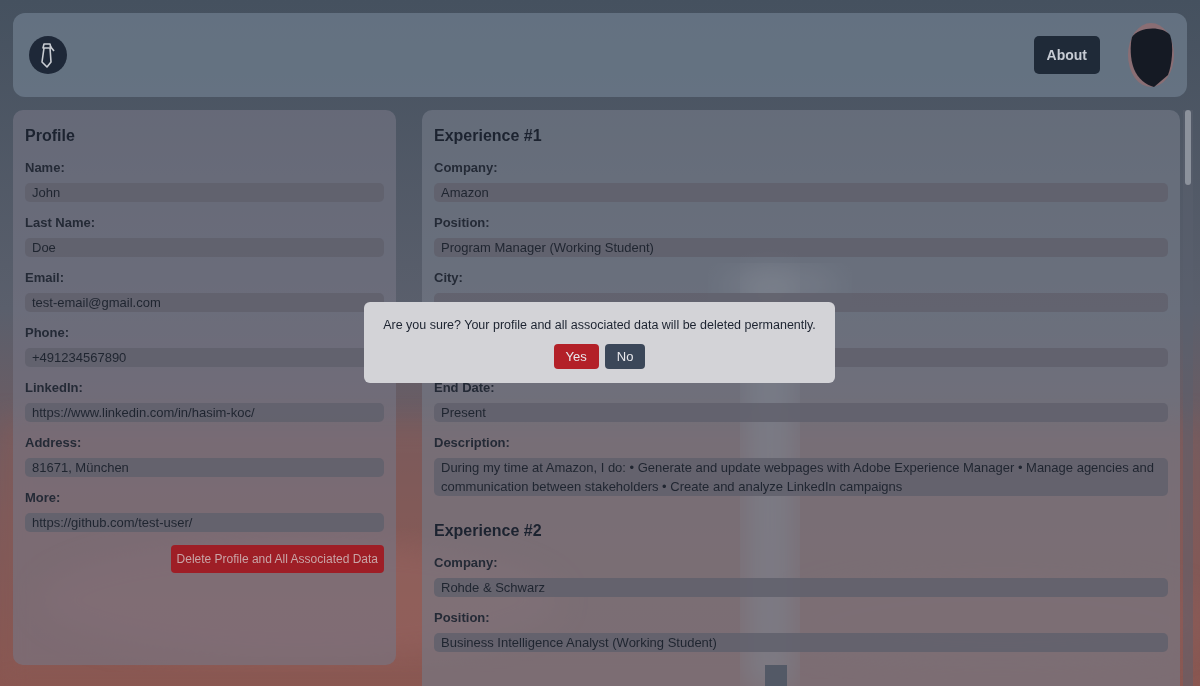  What do you see at coordinates (204, 302) in the screenshot?
I see `input-field: test-email@gmail.com` at bounding box center [204, 302].